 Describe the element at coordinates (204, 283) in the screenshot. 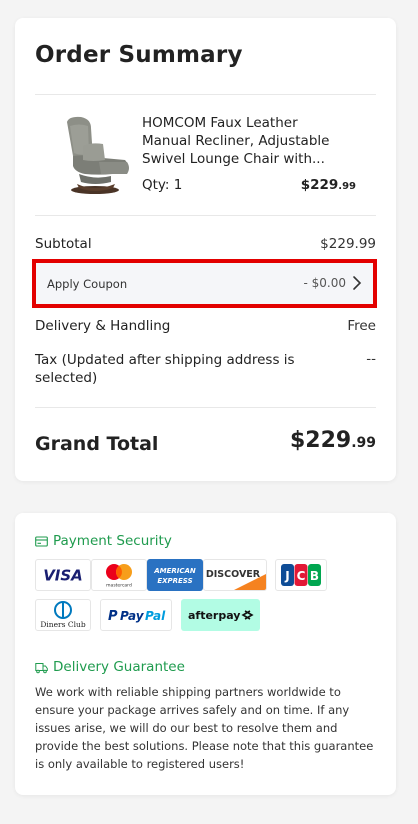

I see `apply-coupon-button: Apply Coupon - $0.00` at that location.